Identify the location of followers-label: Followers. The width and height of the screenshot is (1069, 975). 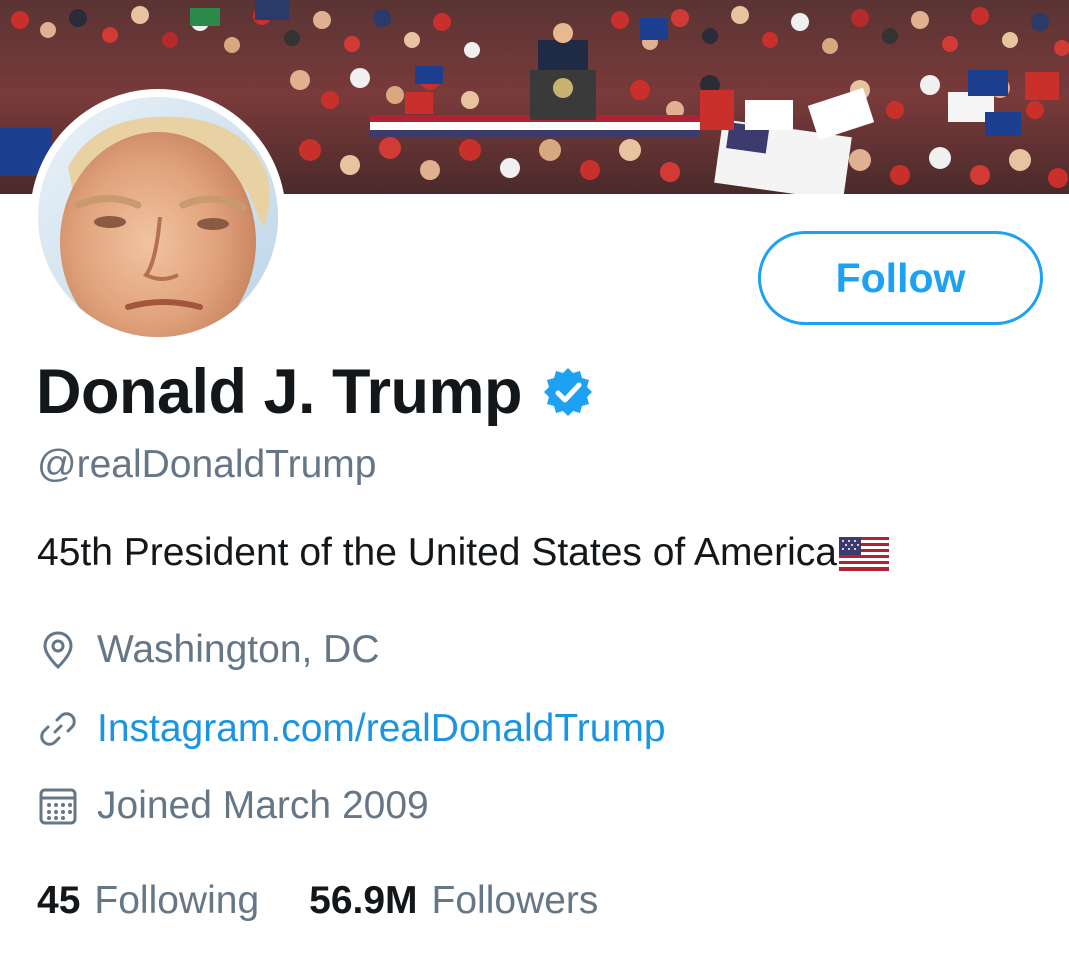
(515, 900).